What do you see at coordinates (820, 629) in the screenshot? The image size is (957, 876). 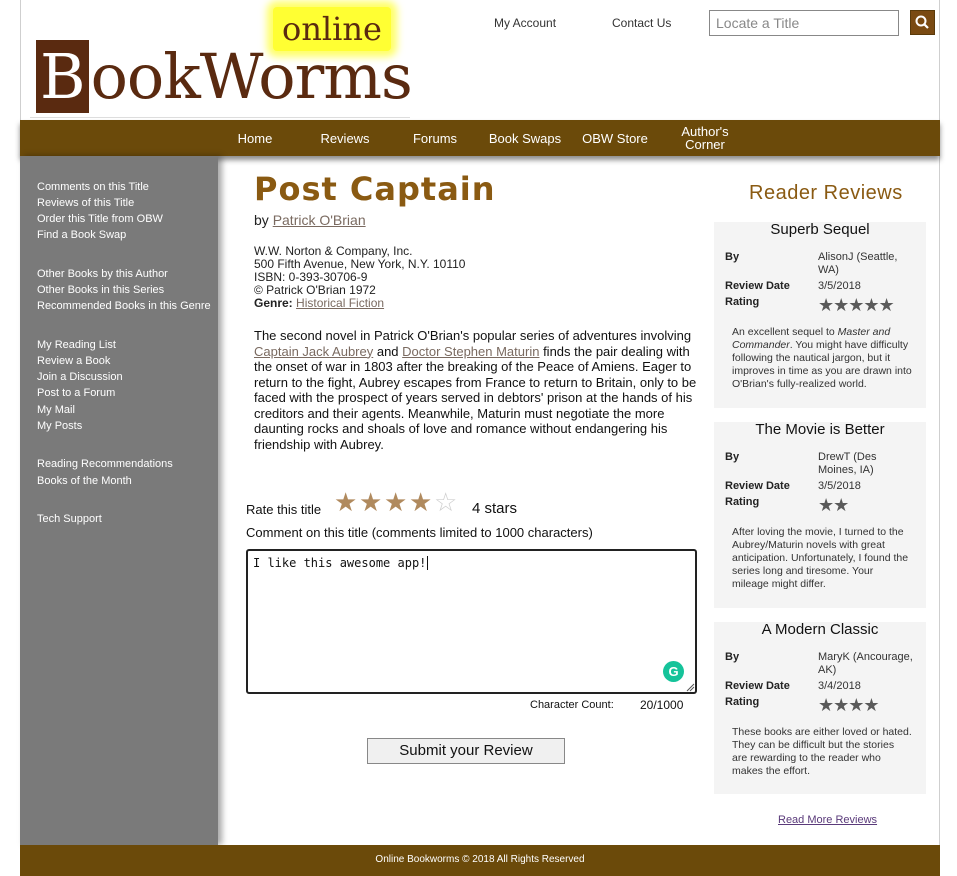 I see `review-title: A Modern Classic` at bounding box center [820, 629].